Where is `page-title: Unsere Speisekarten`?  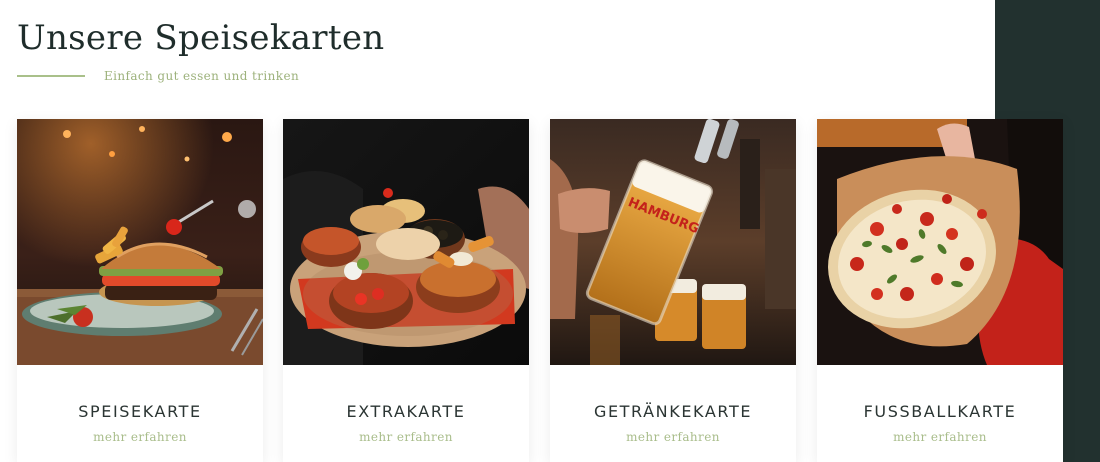
page-title: Unsere Speisekarten is located at coordinates (201, 38).